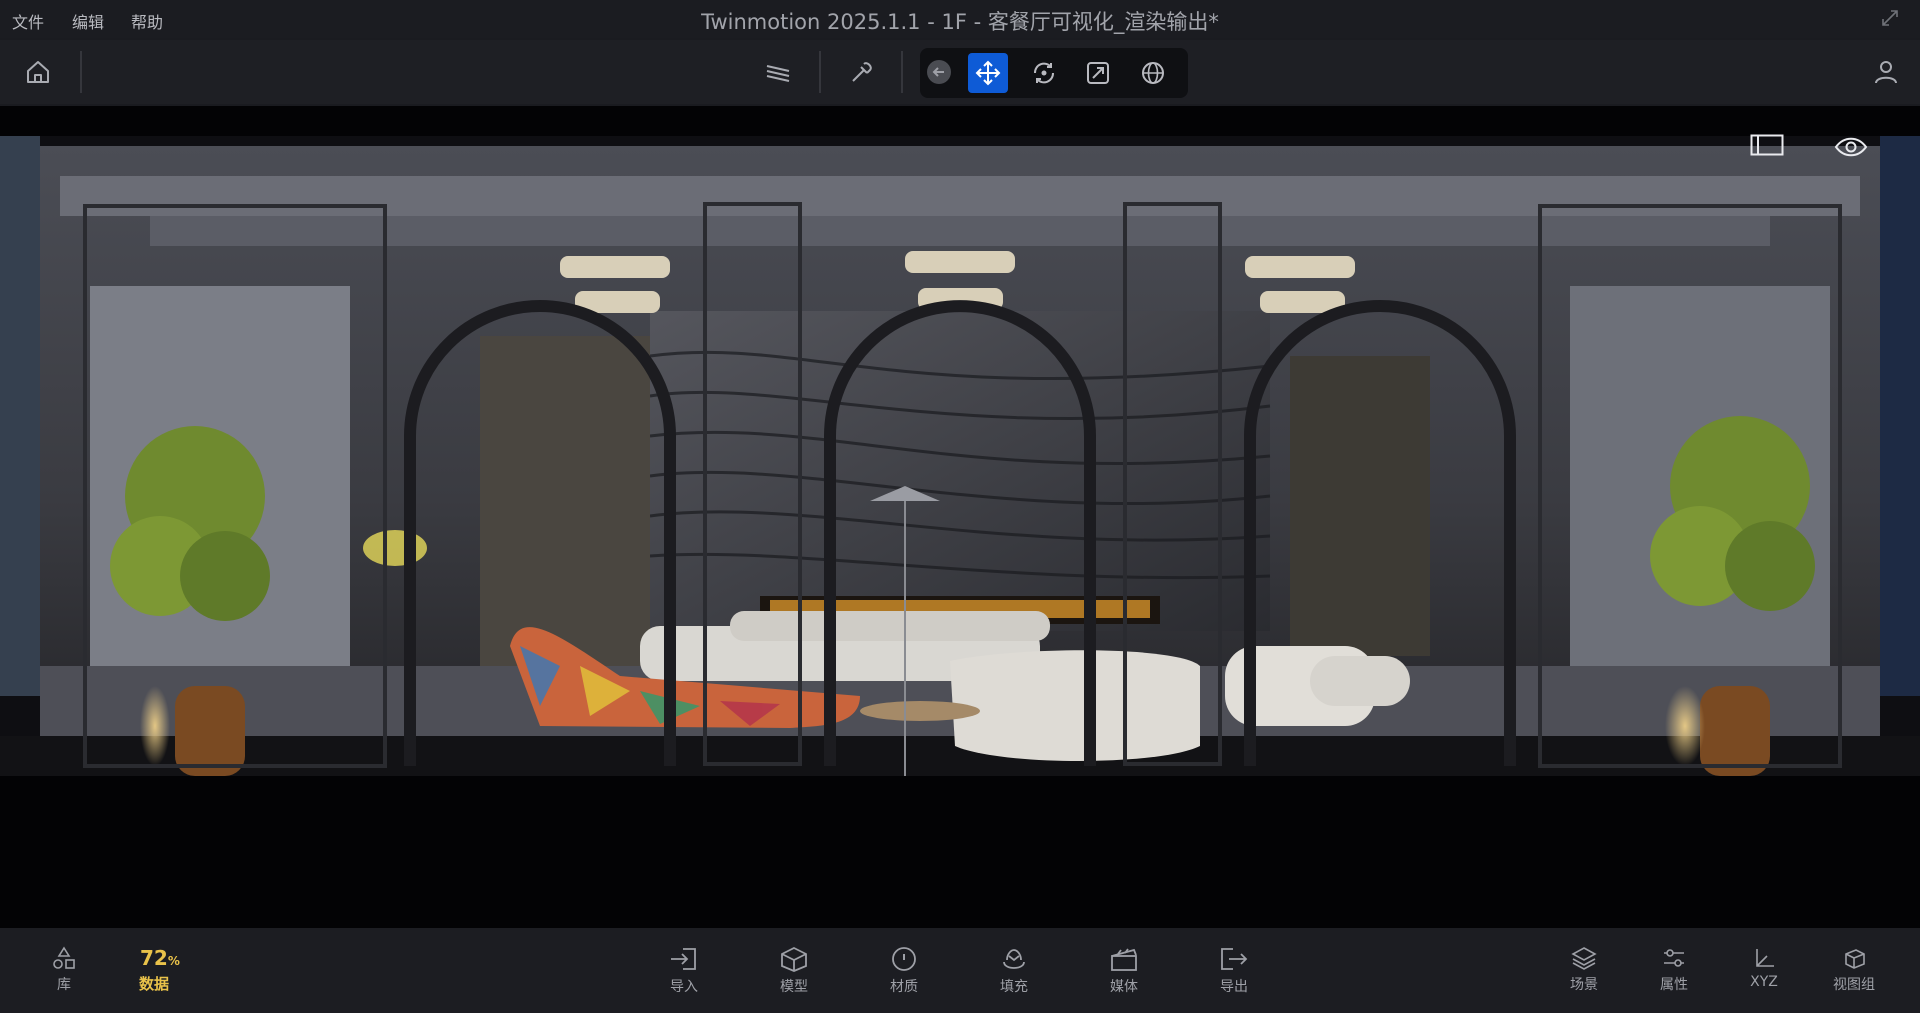 This screenshot has height=1013, width=1920. I want to click on media-button: 媒体, so click(1124, 971).